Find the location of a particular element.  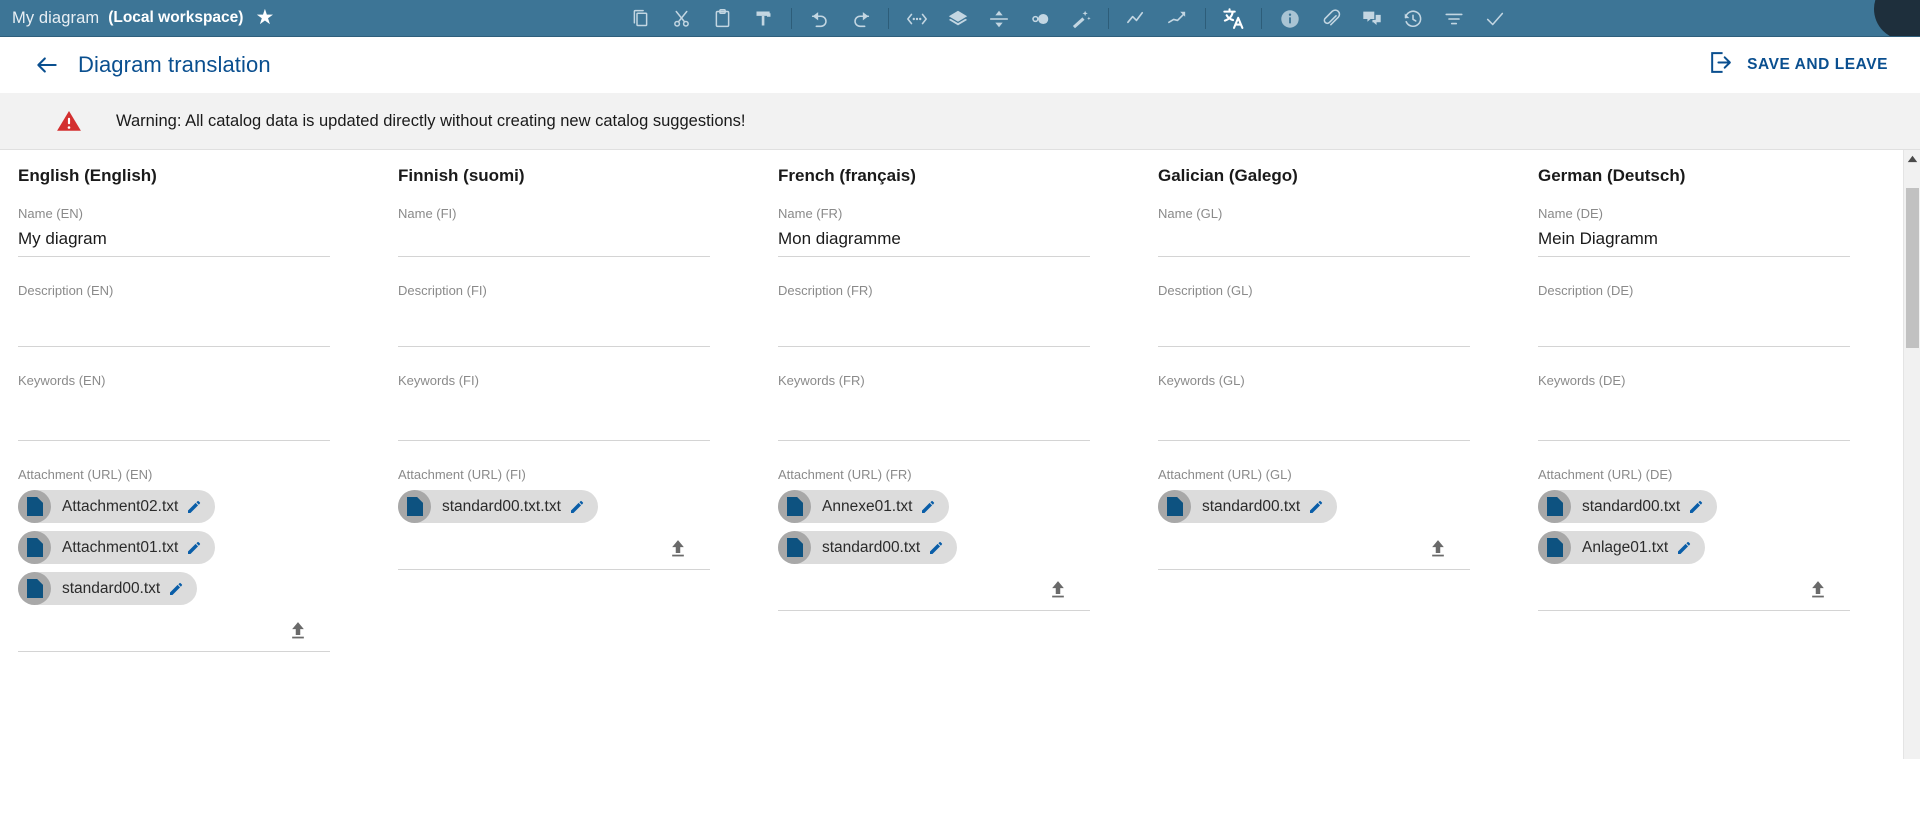

application-top-bar: My diagram (Local workspace) ★ is located at coordinates (960, 18).